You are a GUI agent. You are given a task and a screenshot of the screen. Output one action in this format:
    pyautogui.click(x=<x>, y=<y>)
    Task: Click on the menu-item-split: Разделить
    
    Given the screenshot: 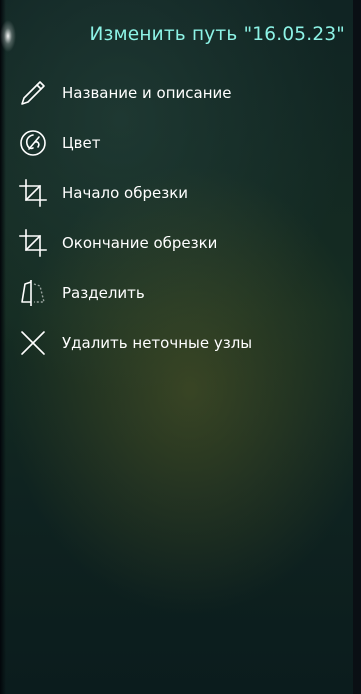 What is the action you would take?
    pyautogui.click(x=170, y=293)
    